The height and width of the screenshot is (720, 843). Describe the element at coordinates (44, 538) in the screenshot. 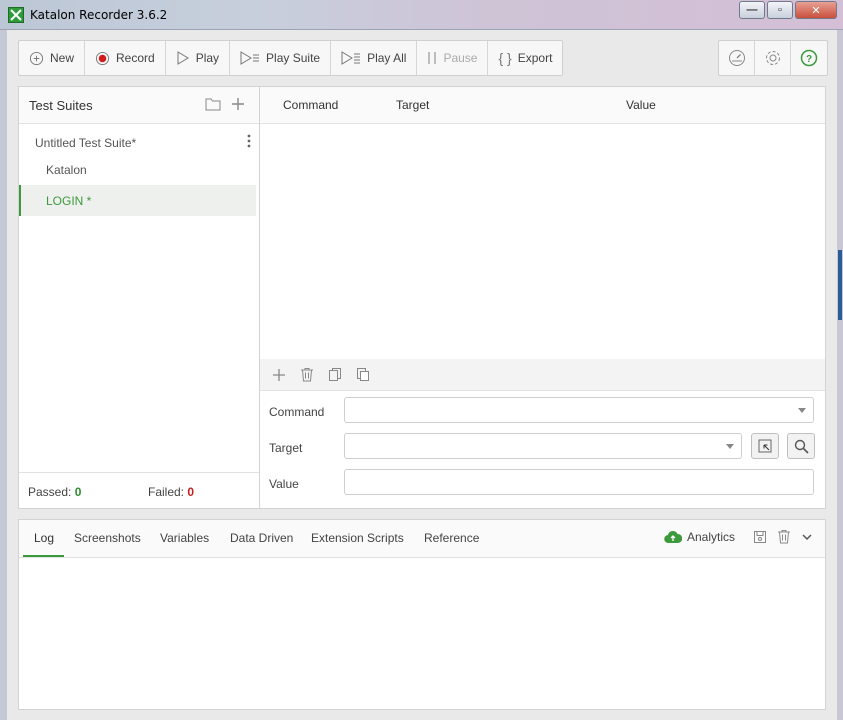

I see `tab-log: Log` at that location.